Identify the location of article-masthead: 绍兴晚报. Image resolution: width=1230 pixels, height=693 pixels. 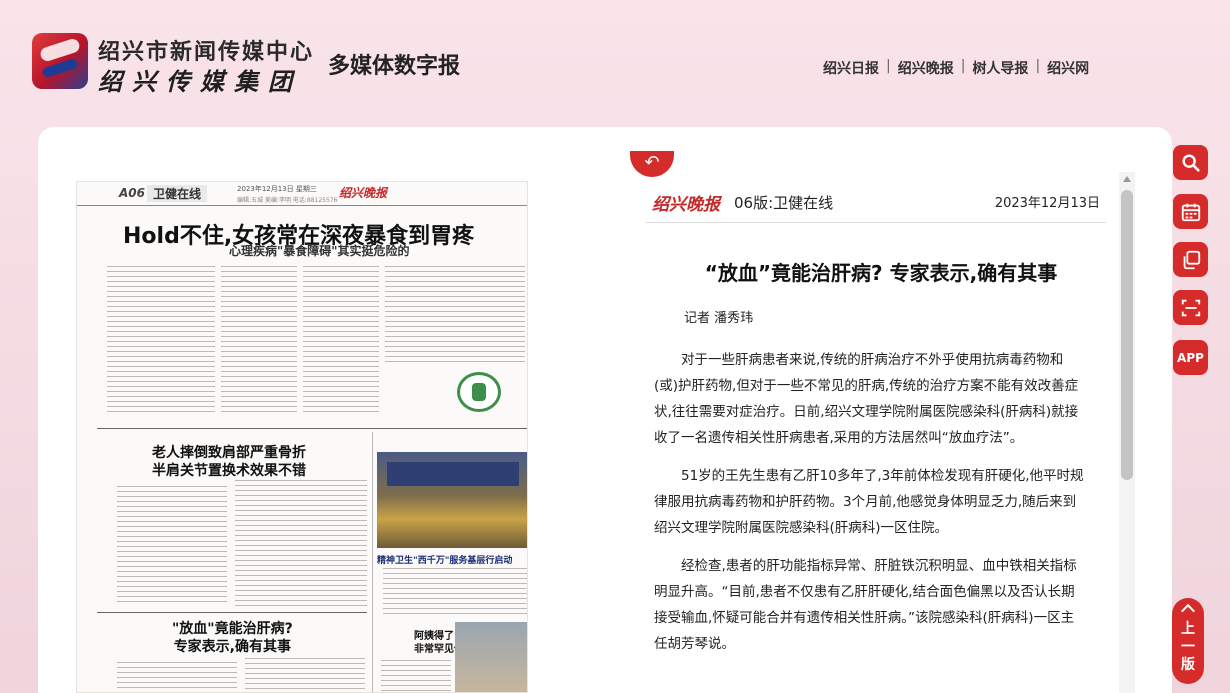
(686, 205).